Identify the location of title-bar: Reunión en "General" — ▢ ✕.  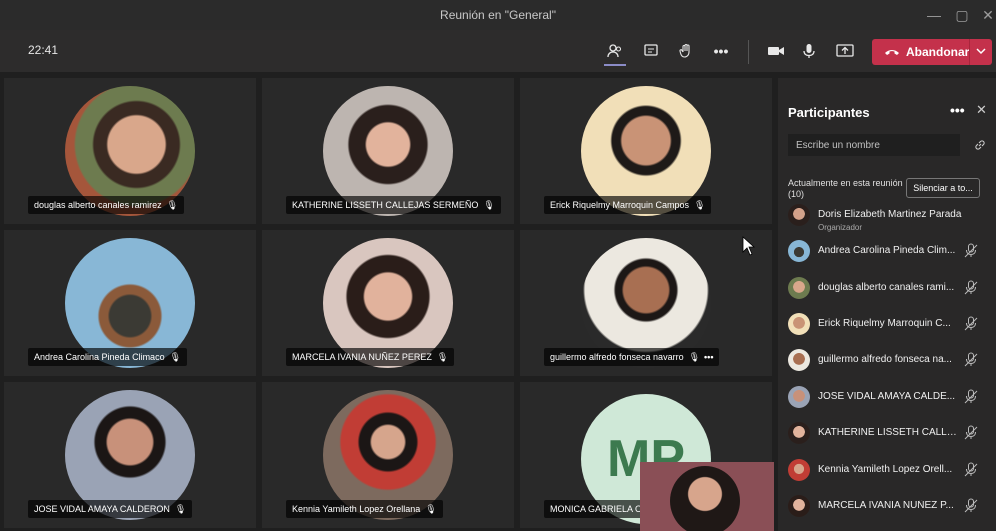
(498, 15).